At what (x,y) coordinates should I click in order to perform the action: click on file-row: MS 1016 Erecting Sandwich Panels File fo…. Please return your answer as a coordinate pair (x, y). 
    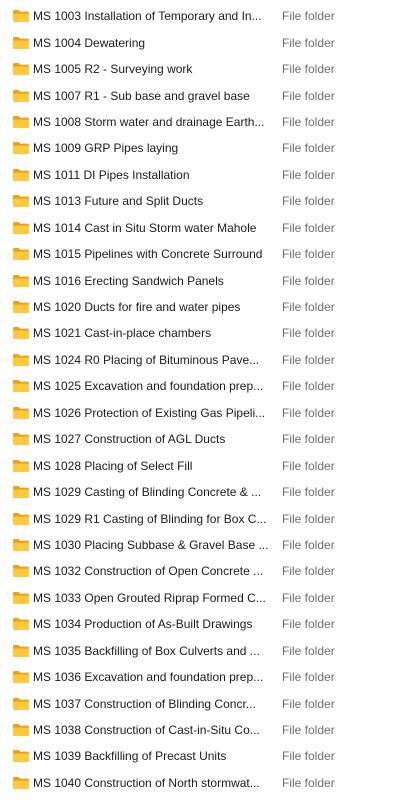
    Looking at the image, I should click on (200, 280).